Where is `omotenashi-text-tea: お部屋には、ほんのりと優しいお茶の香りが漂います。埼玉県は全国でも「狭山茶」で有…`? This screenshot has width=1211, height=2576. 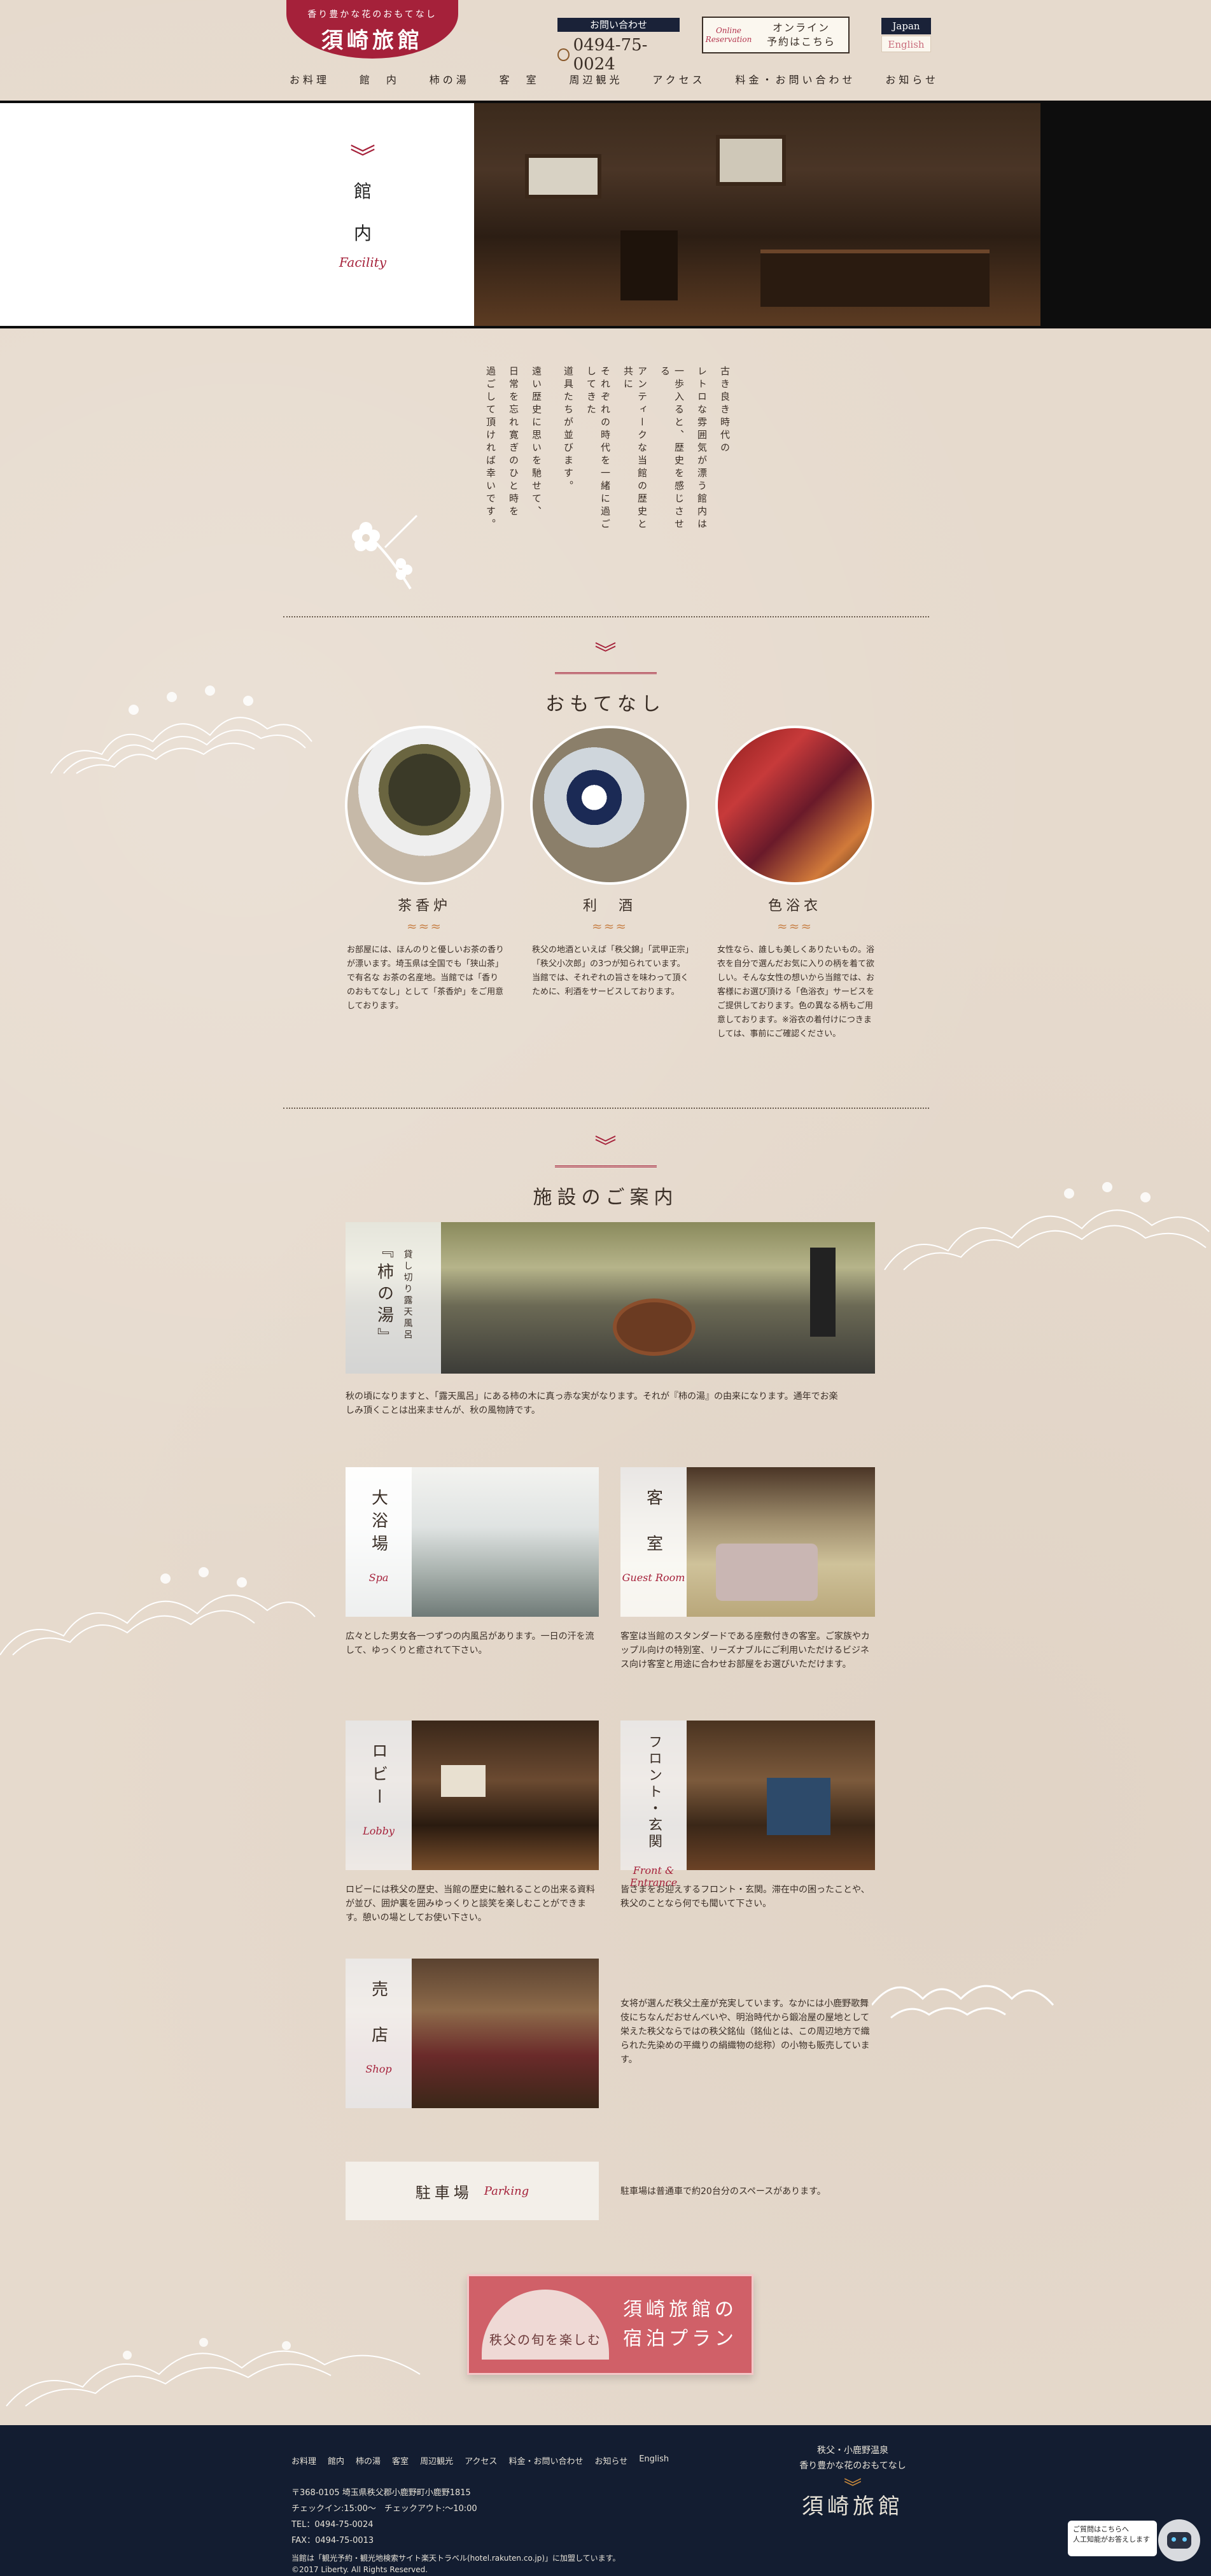
omotenashi-text-tea: お部屋には、ほんのりと優しいお茶の香りが漂います。埼玉県は全国でも「狭山茶」で有… is located at coordinates (426, 978).